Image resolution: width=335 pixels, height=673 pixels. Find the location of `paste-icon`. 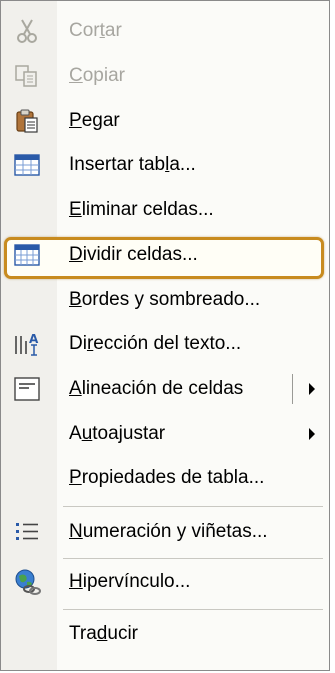

paste-icon is located at coordinates (27, 121).